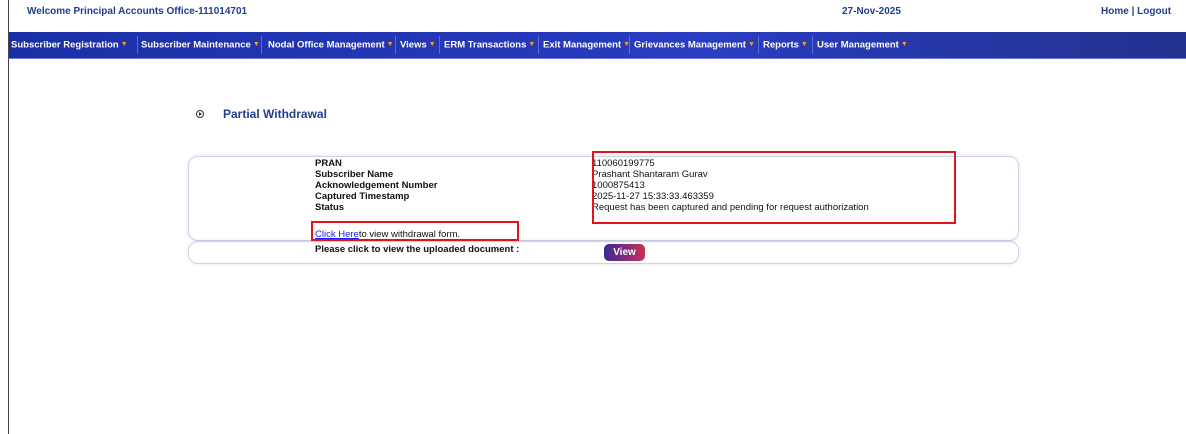  I want to click on nav-user-management: User Management ▼, so click(862, 45).